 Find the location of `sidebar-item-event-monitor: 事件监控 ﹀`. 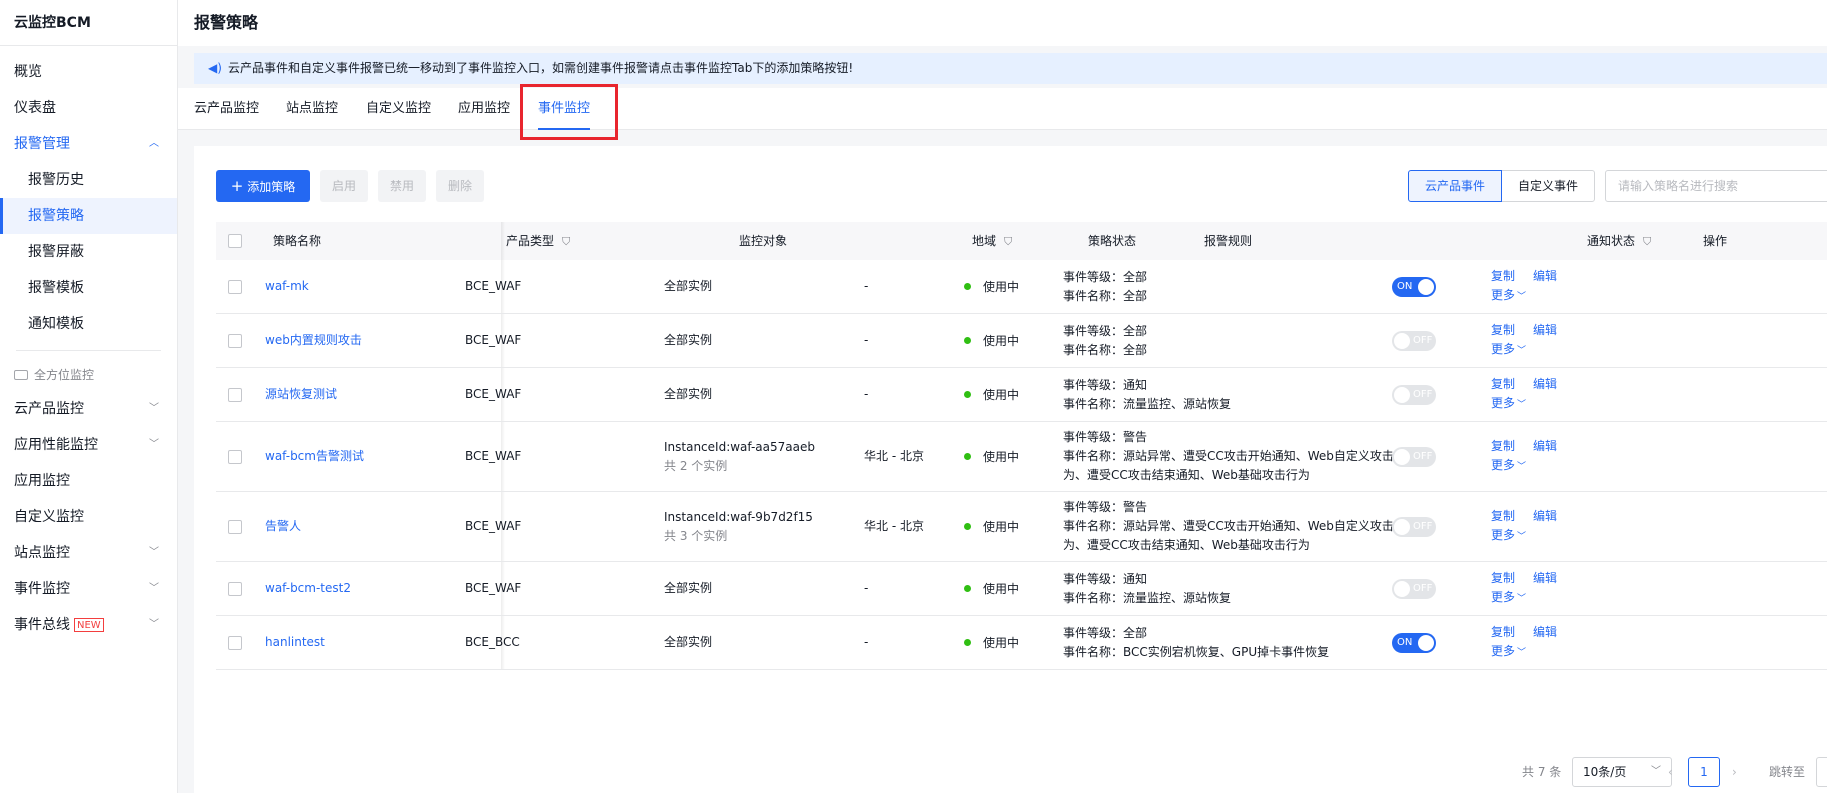

sidebar-item-event-monitor: 事件监控 ﹀ is located at coordinates (88, 589).